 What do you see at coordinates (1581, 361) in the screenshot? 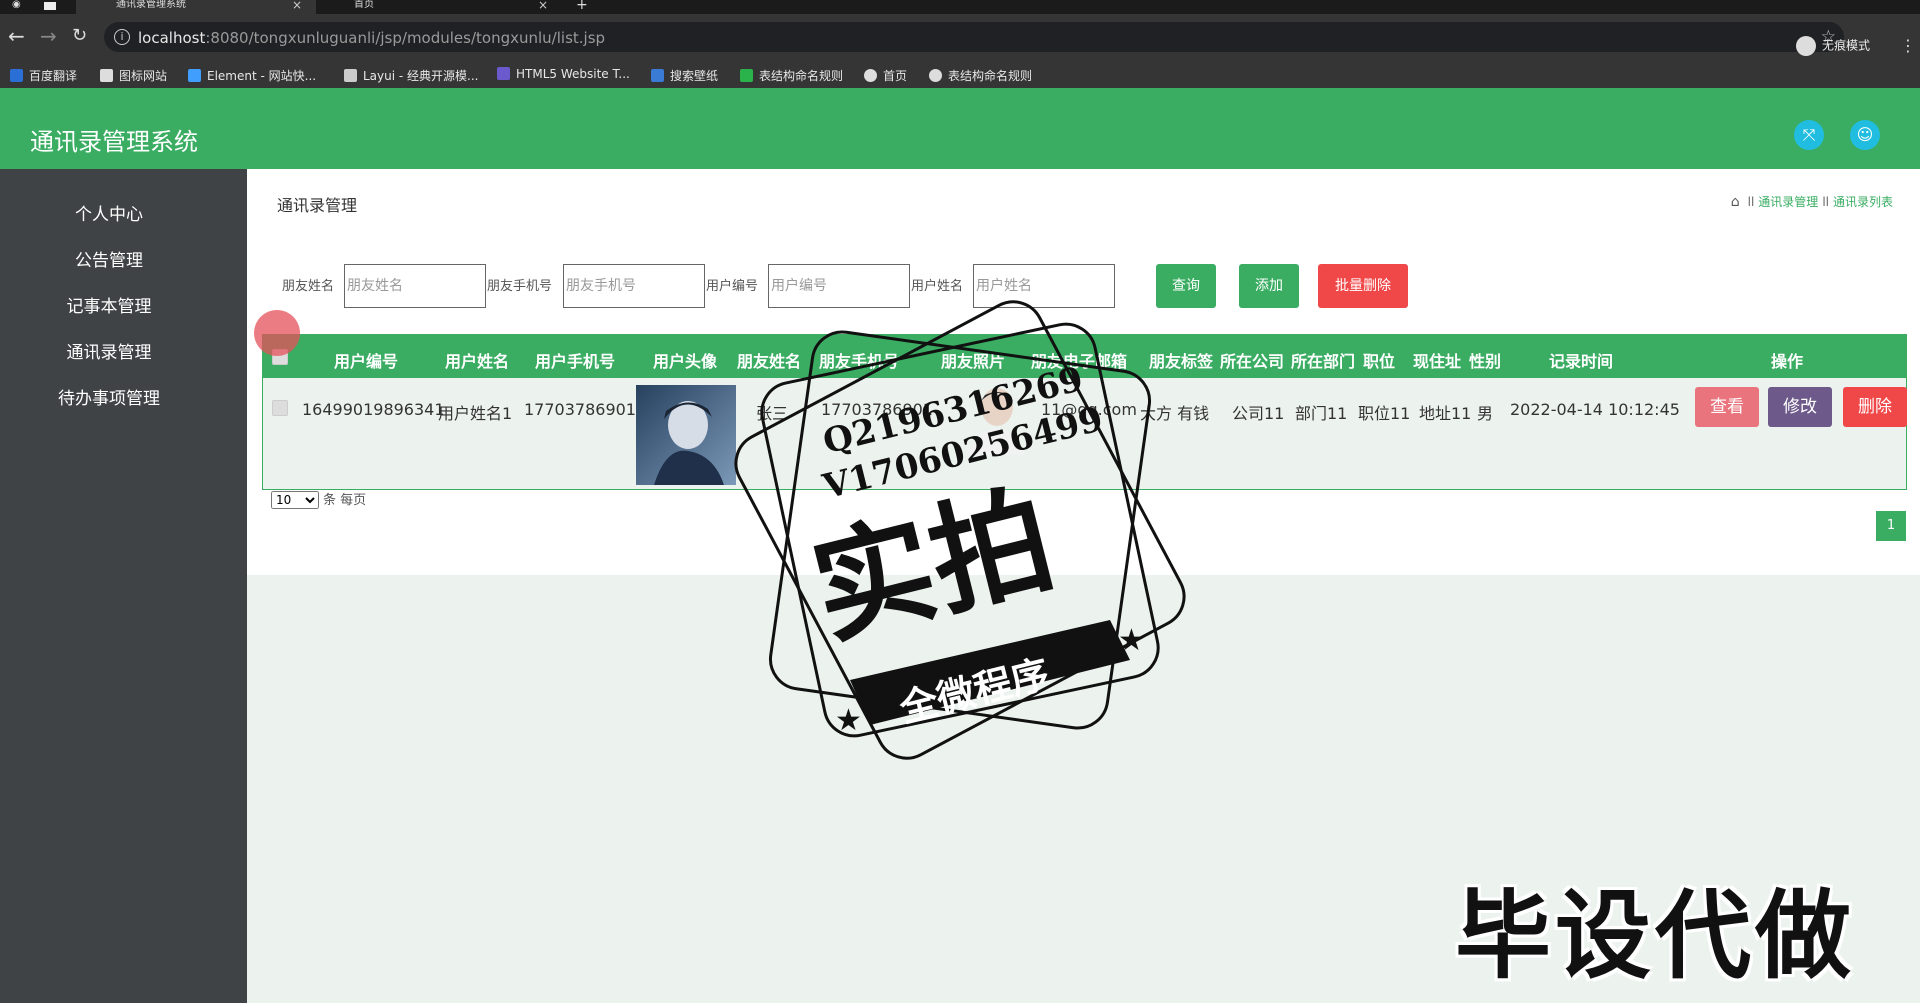
I see `column-header: 记录时间` at bounding box center [1581, 361].